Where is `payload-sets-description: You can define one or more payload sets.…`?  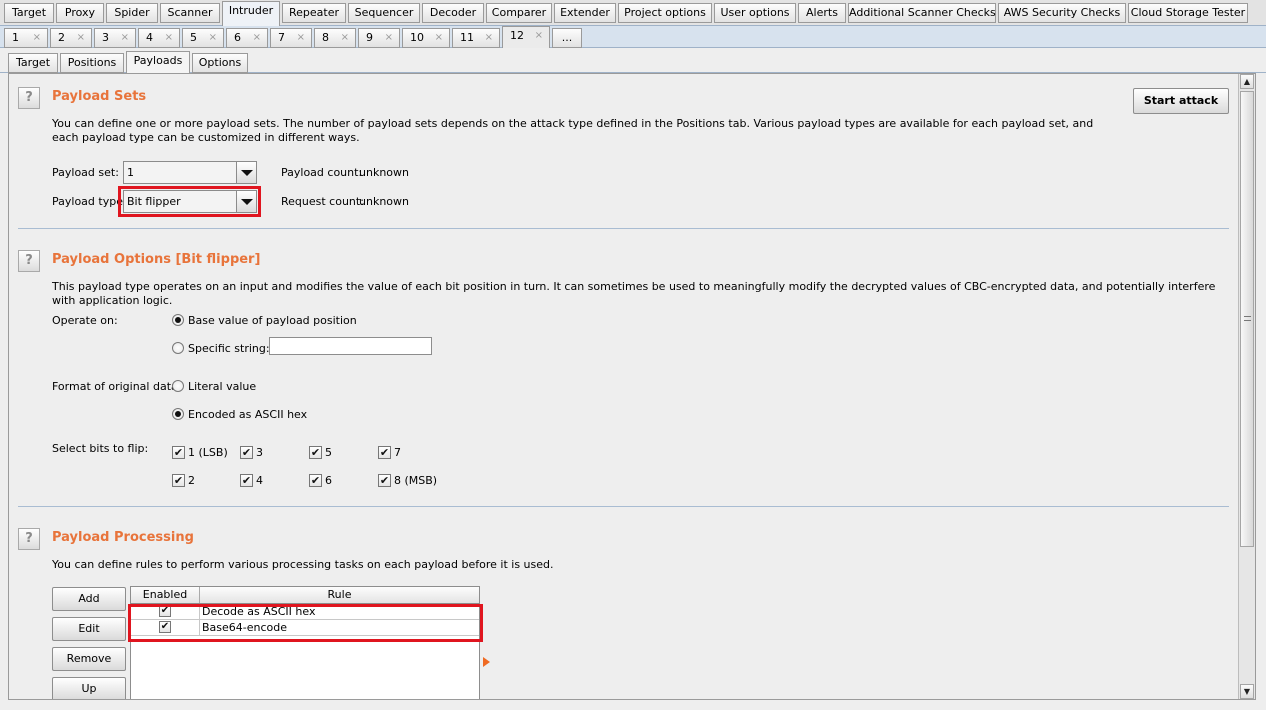 payload-sets-description: You can define one or more payload sets.… is located at coordinates (573, 130).